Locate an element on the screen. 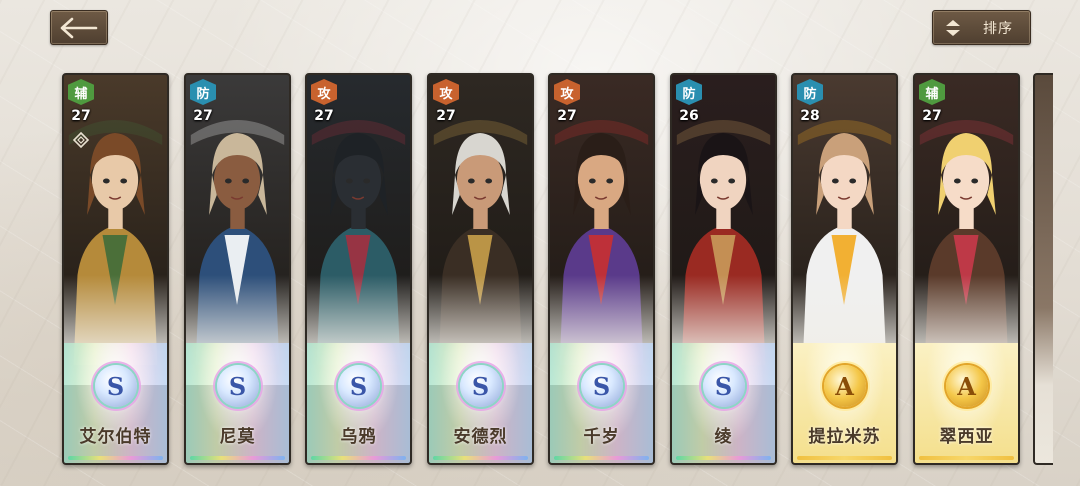  character-name: 尼莫 is located at coordinates (237, 437).